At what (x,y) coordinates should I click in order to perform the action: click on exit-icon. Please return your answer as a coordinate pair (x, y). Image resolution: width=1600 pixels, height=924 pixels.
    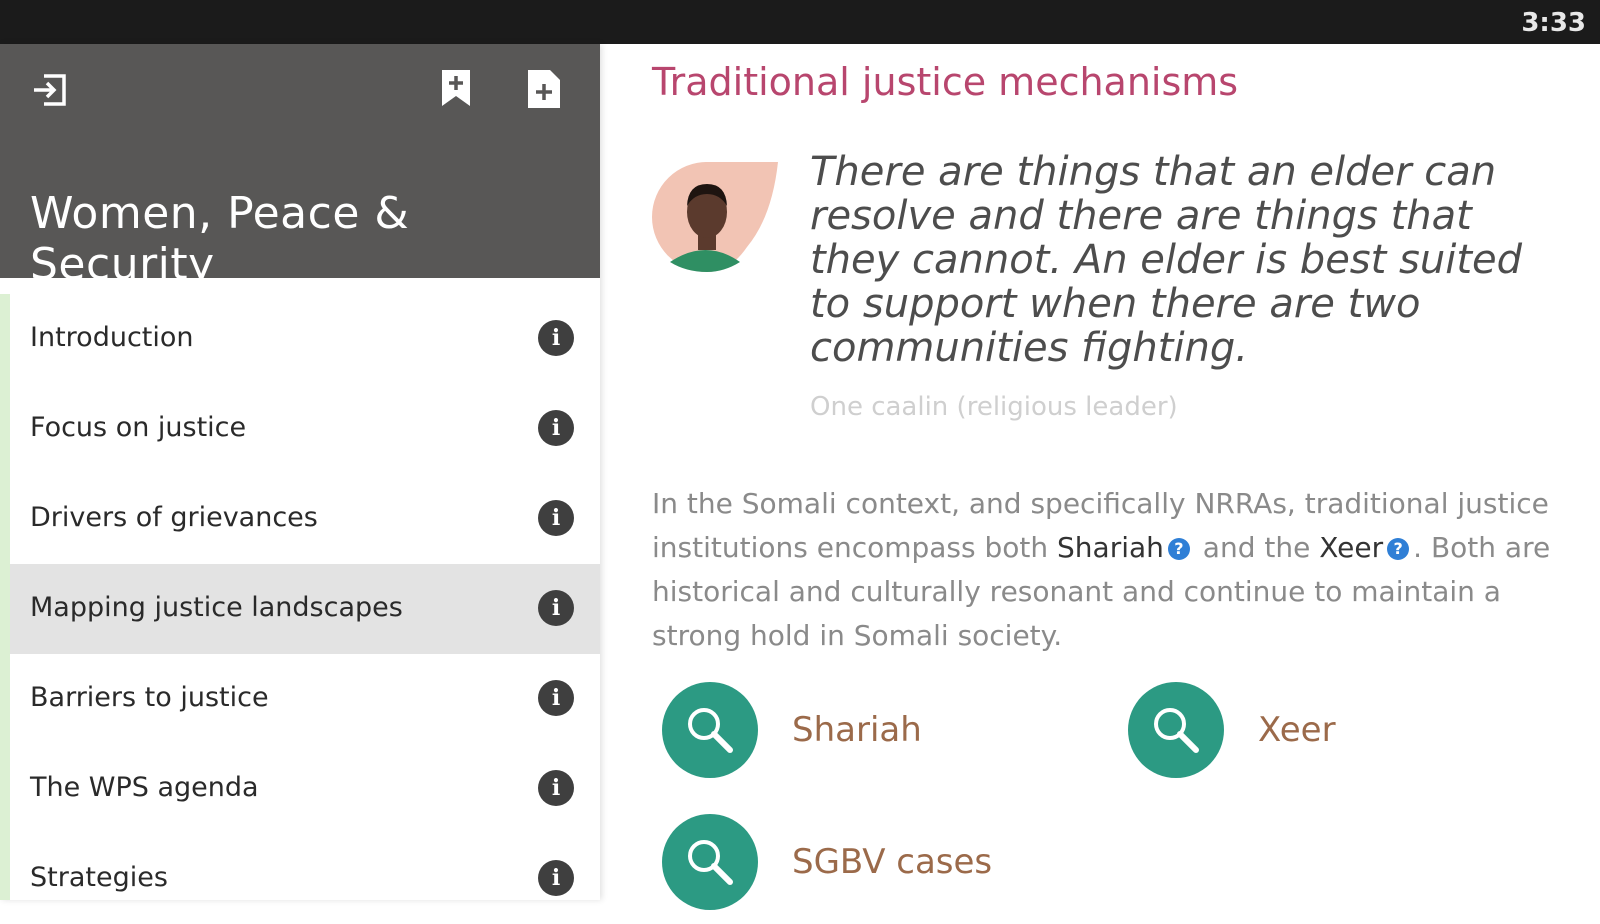
    Looking at the image, I should click on (50, 92).